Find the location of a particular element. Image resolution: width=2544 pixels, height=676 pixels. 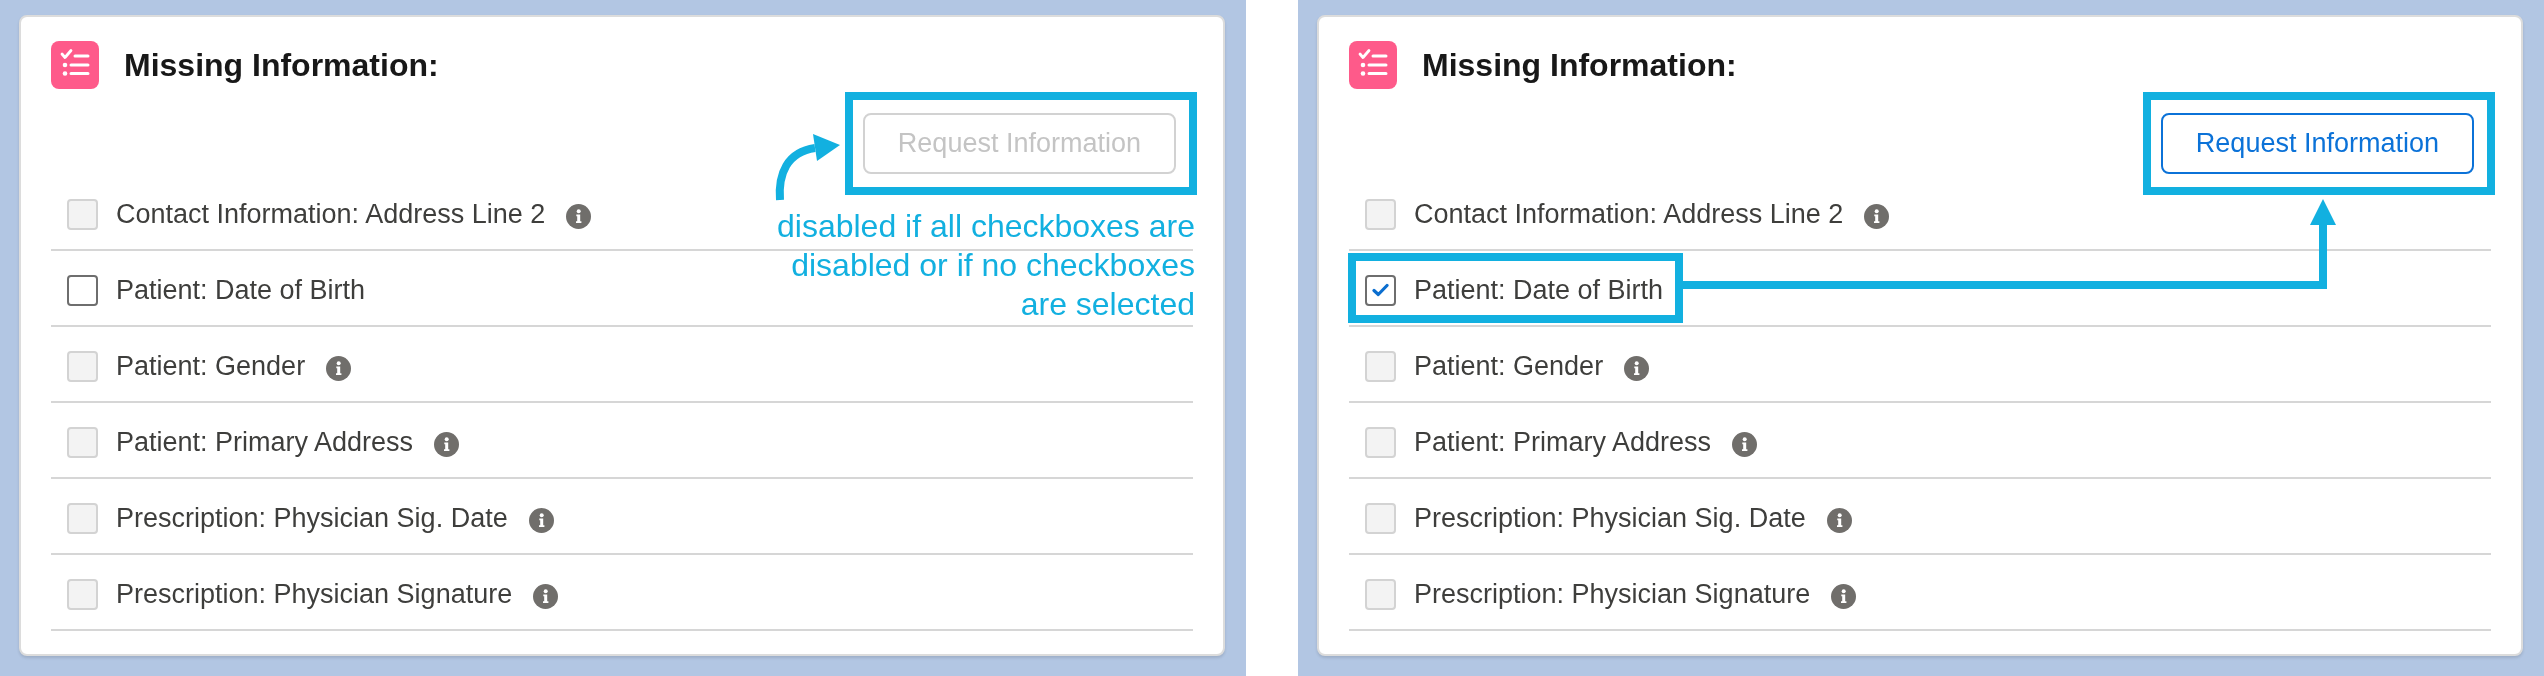

annotation-note: disabled if all checkboxes are disabled or if no checkboxes are selected is located at coordinates (985, 265).